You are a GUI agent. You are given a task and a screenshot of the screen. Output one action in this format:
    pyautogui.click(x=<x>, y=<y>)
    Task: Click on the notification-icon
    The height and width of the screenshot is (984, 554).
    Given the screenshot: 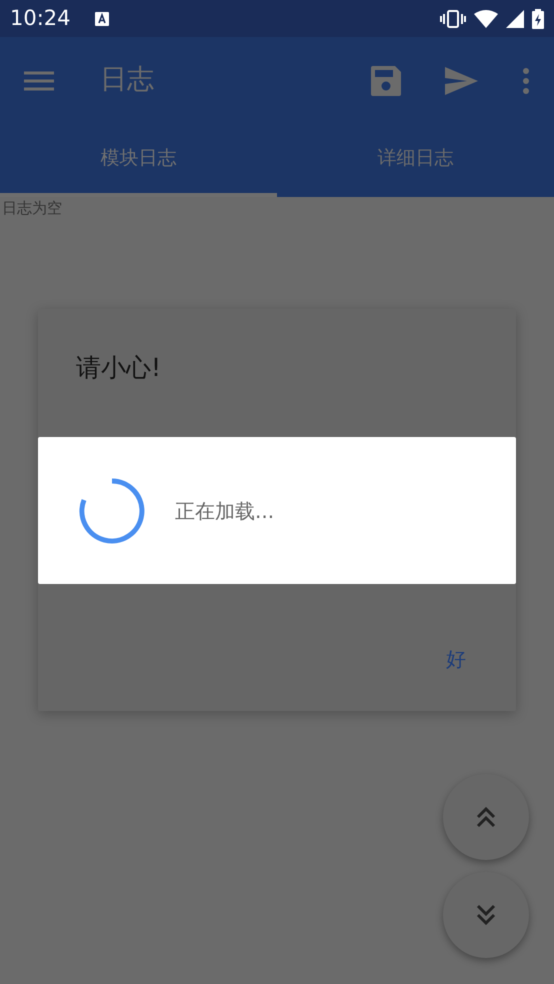 What is the action you would take?
    pyautogui.click(x=101, y=19)
    